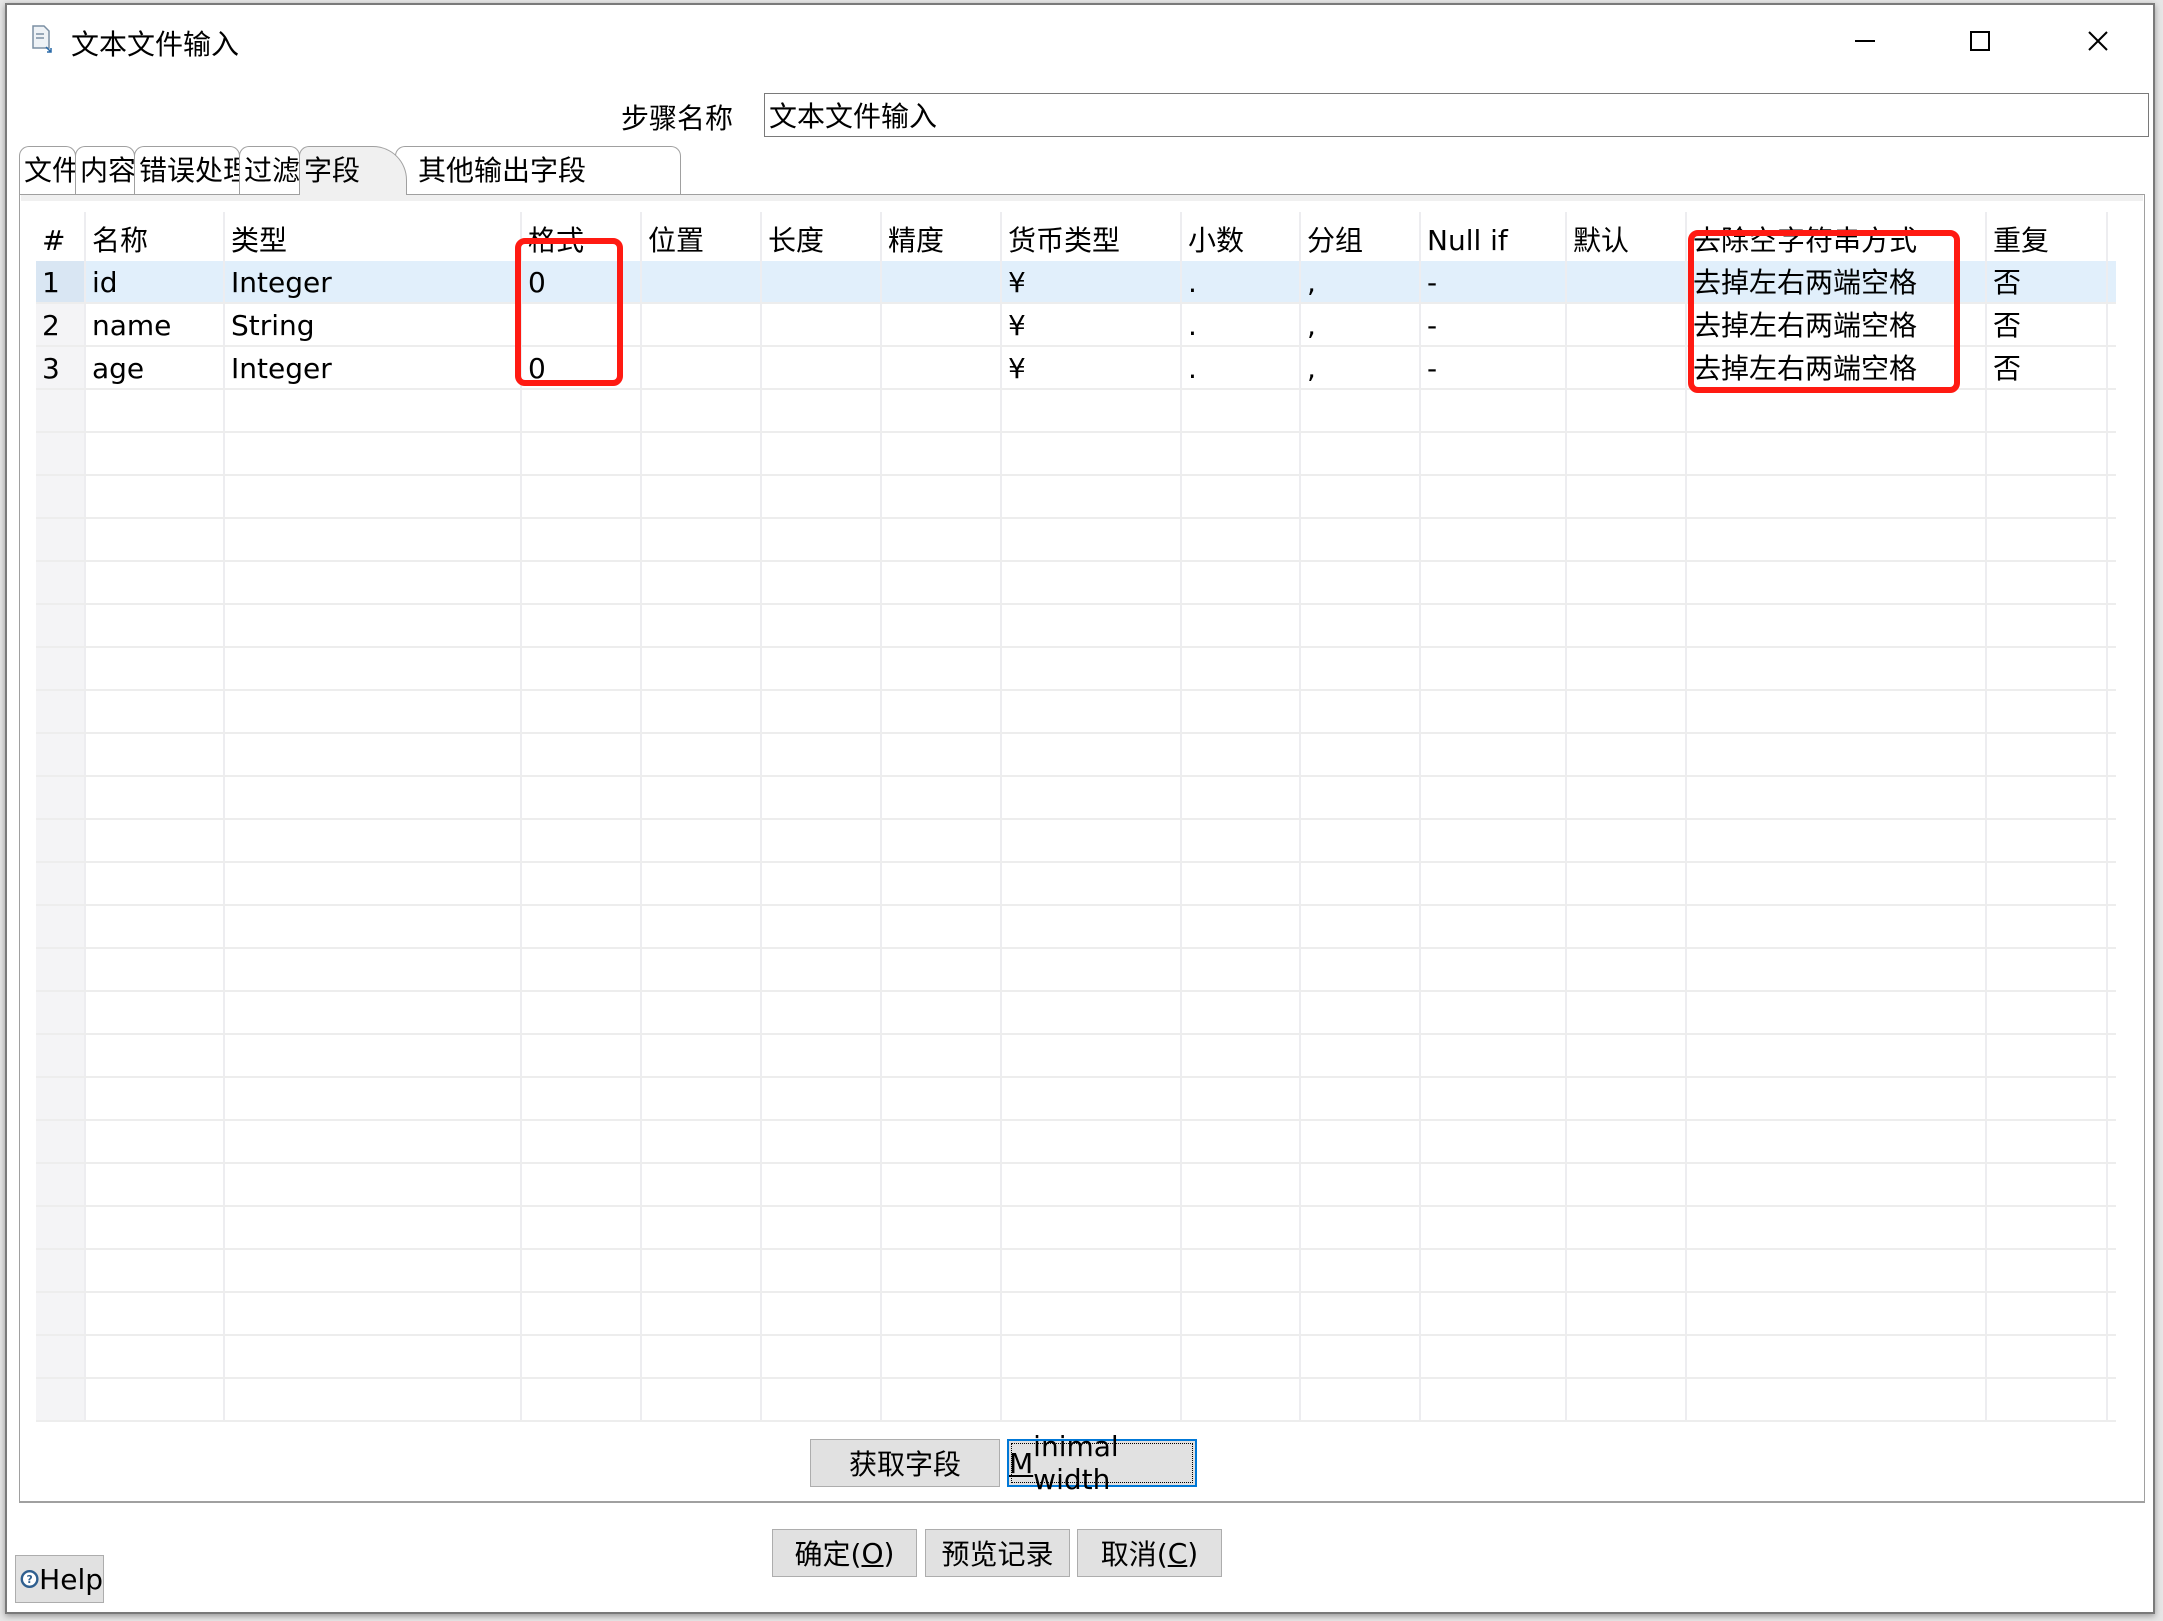 This screenshot has width=2163, height=1621. What do you see at coordinates (61, 367) in the screenshot?
I see `cell-row-number: 3` at bounding box center [61, 367].